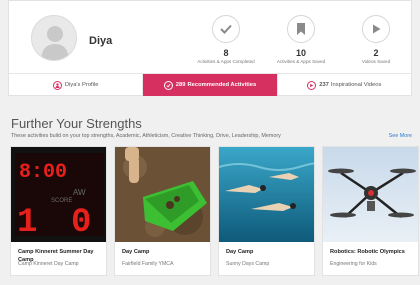 The image size is (420, 285). What do you see at coordinates (226, 29) in the screenshot?
I see `check-icon` at bounding box center [226, 29].